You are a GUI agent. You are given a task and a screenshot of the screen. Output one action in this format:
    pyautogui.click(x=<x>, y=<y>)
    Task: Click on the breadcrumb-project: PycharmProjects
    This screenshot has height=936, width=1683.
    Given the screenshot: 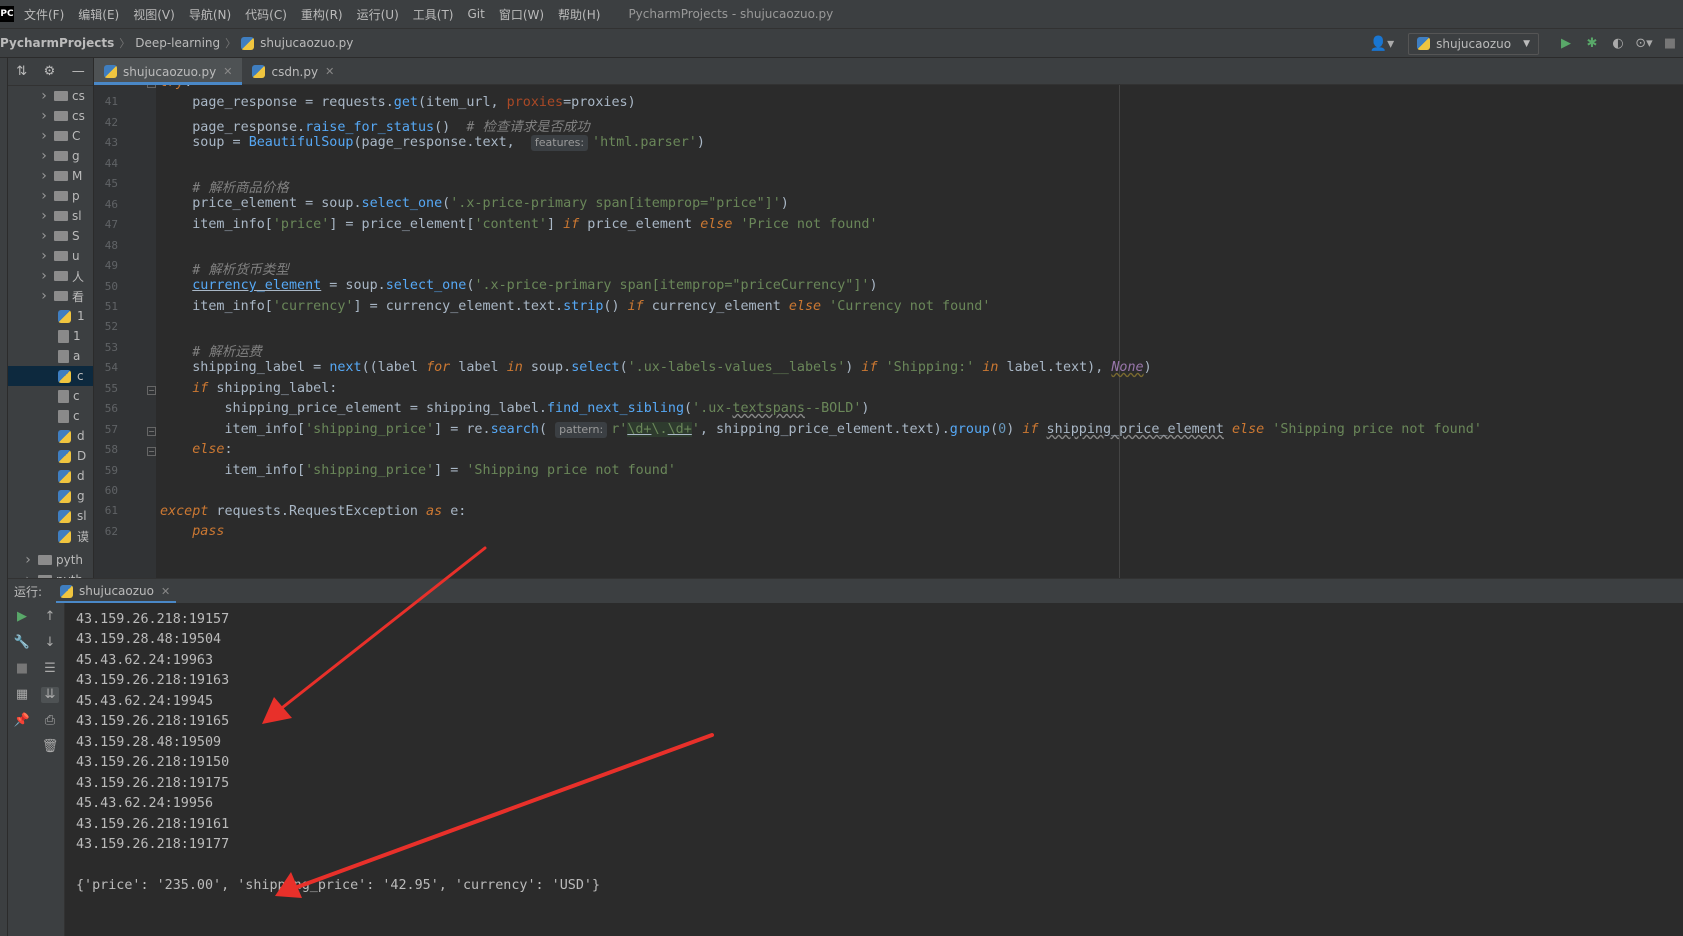 What is the action you would take?
    pyautogui.click(x=57, y=43)
    